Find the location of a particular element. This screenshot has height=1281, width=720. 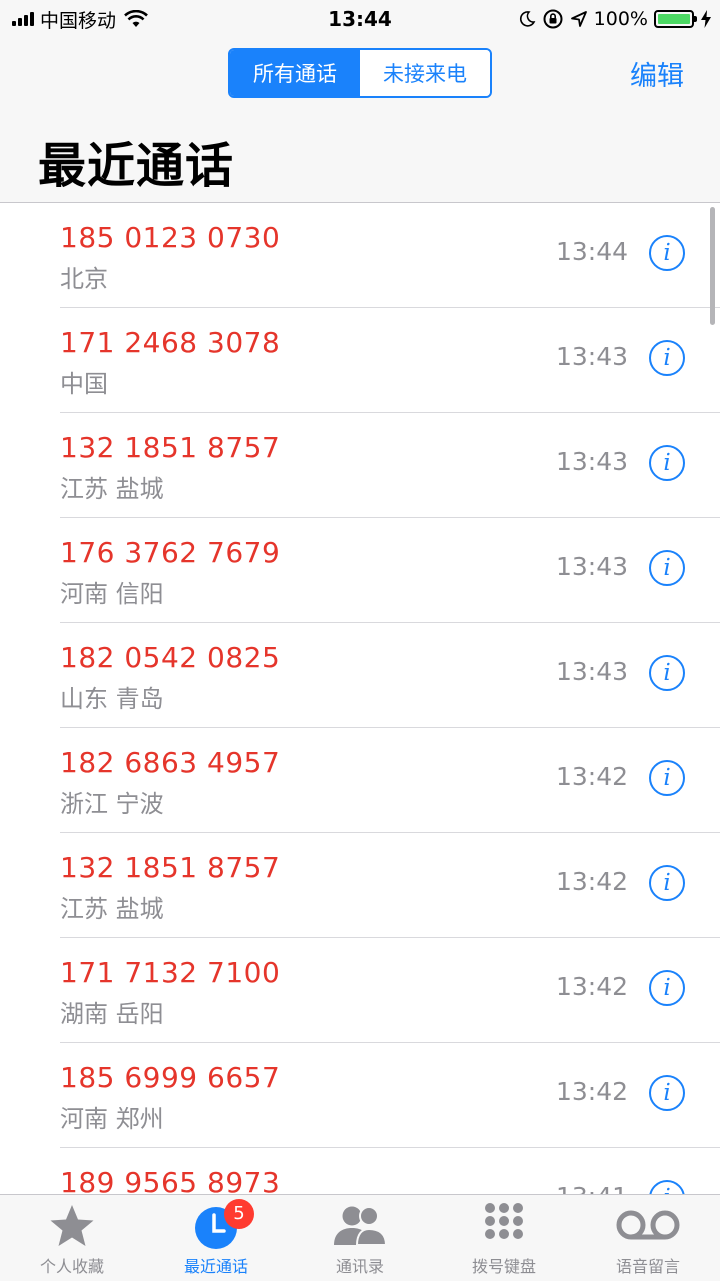

call-row: 185 0123 0730 北京 13:44 i is located at coordinates (390, 255).